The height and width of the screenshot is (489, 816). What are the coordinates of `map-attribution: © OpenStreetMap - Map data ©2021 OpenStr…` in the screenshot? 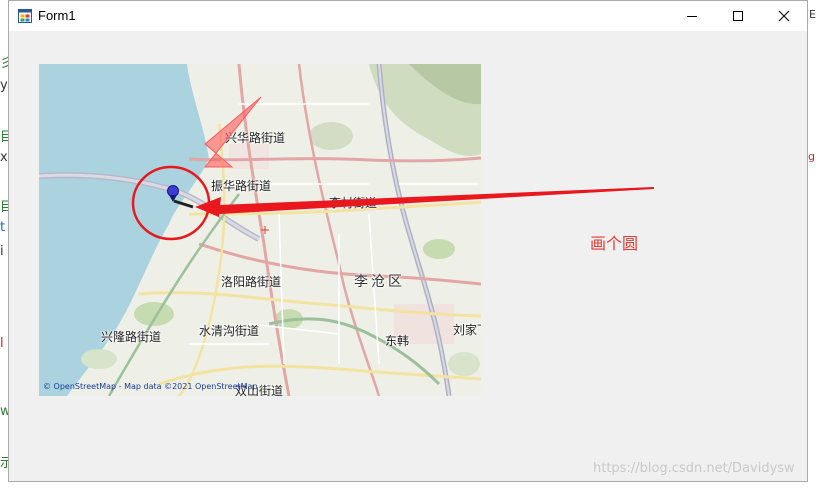 It's located at (150, 386).